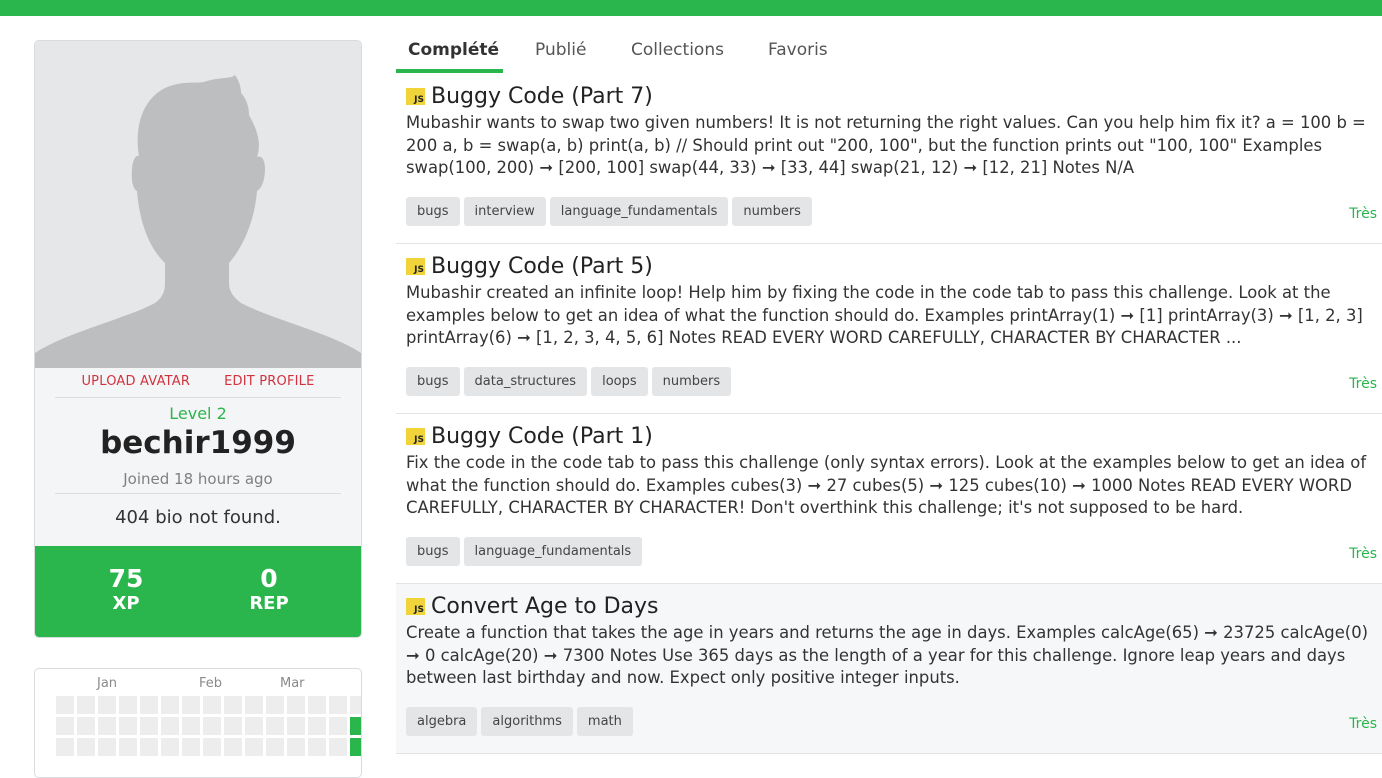 This screenshot has width=1382, height=778. I want to click on activity-calendar: Jan Feb Mar, so click(198, 723).